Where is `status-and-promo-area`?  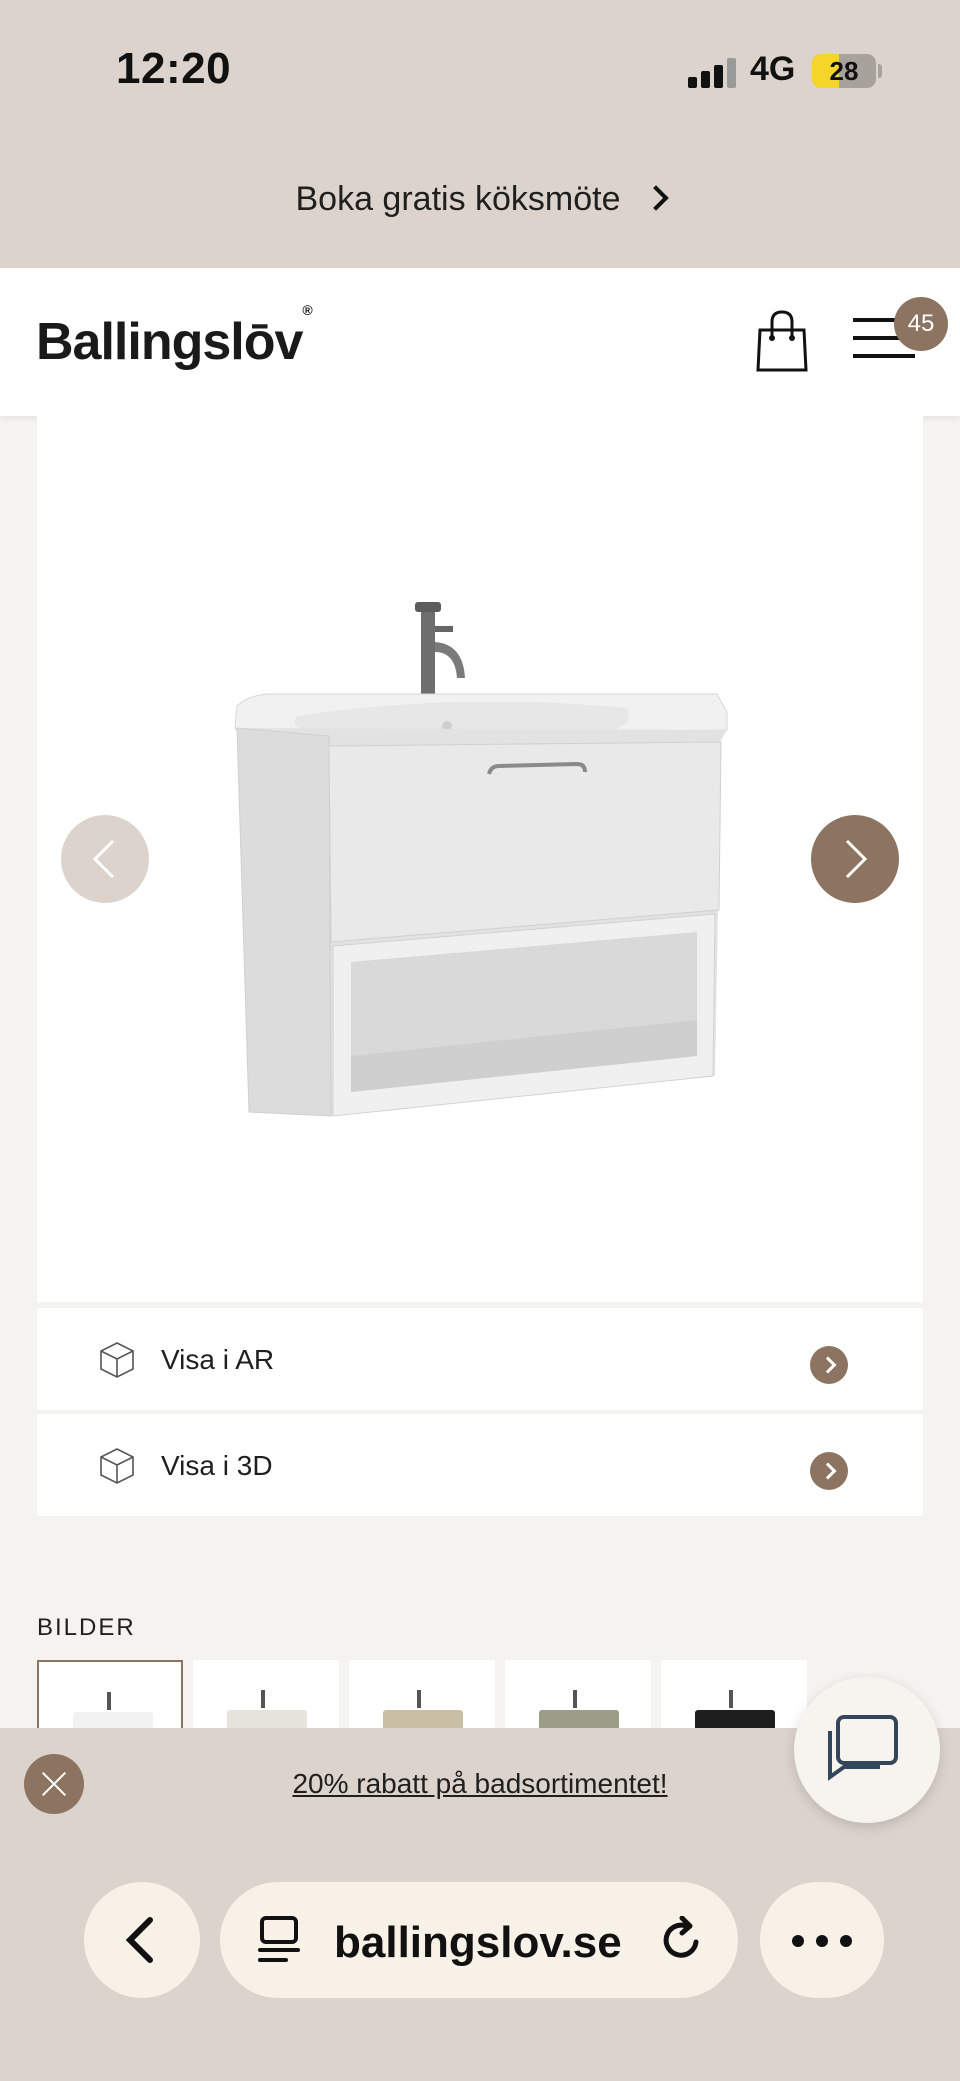
status-and-promo-area is located at coordinates (480, 134).